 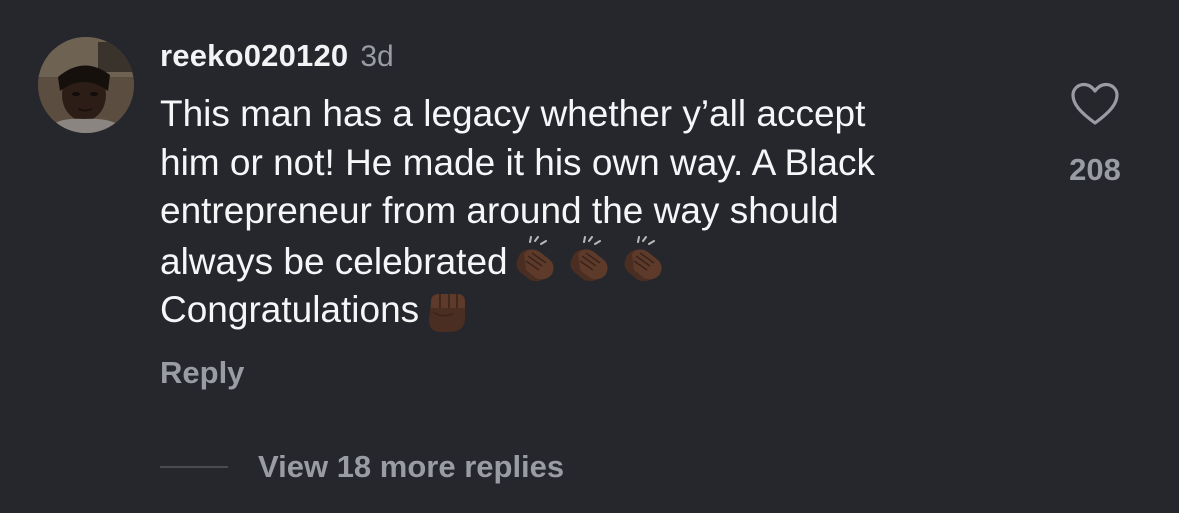 I want to click on view-replies-row: View 18 more replies, so click(x=362, y=467).